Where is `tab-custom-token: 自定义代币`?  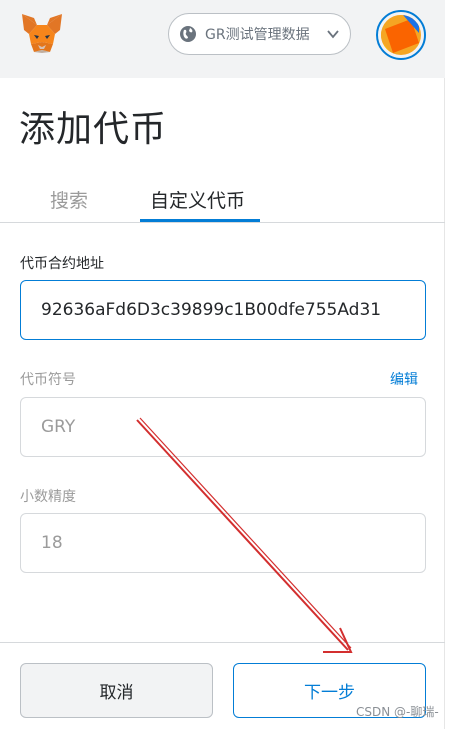
tab-custom-token: 自定义代币 is located at coordinates (197, 199).